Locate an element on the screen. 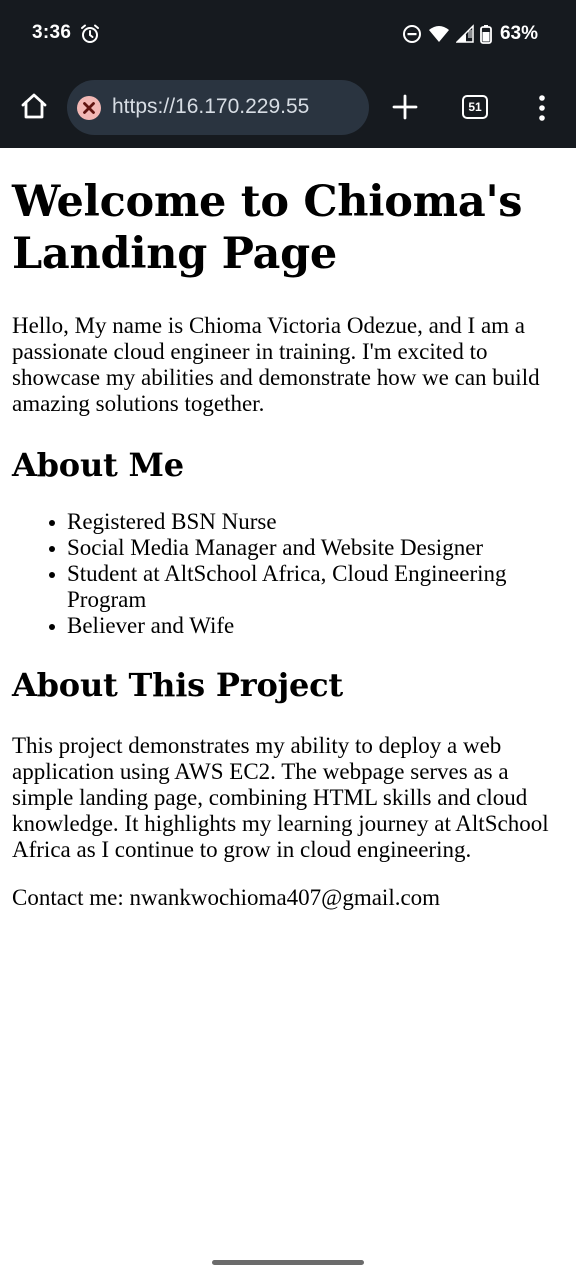  project-heading: About This Project is located at coordinates (177, 685).